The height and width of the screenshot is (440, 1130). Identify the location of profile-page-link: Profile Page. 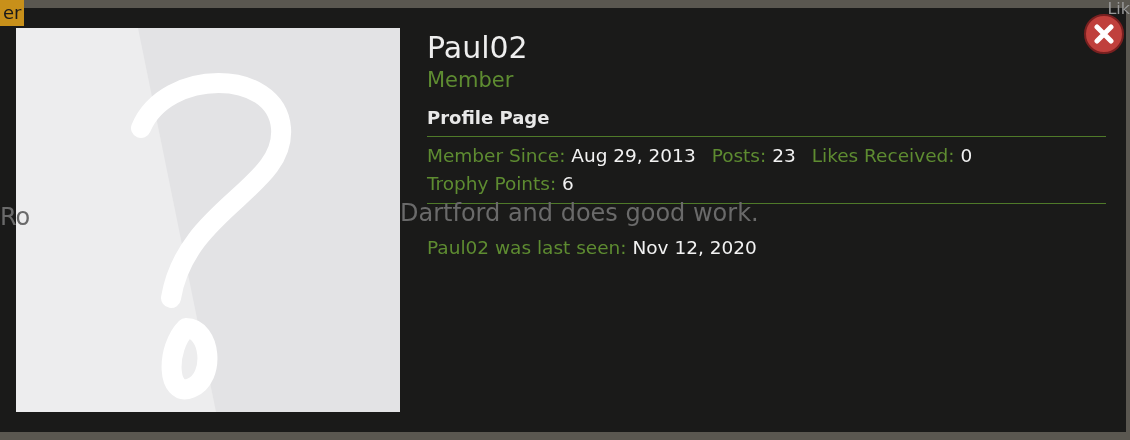
(488, 118).